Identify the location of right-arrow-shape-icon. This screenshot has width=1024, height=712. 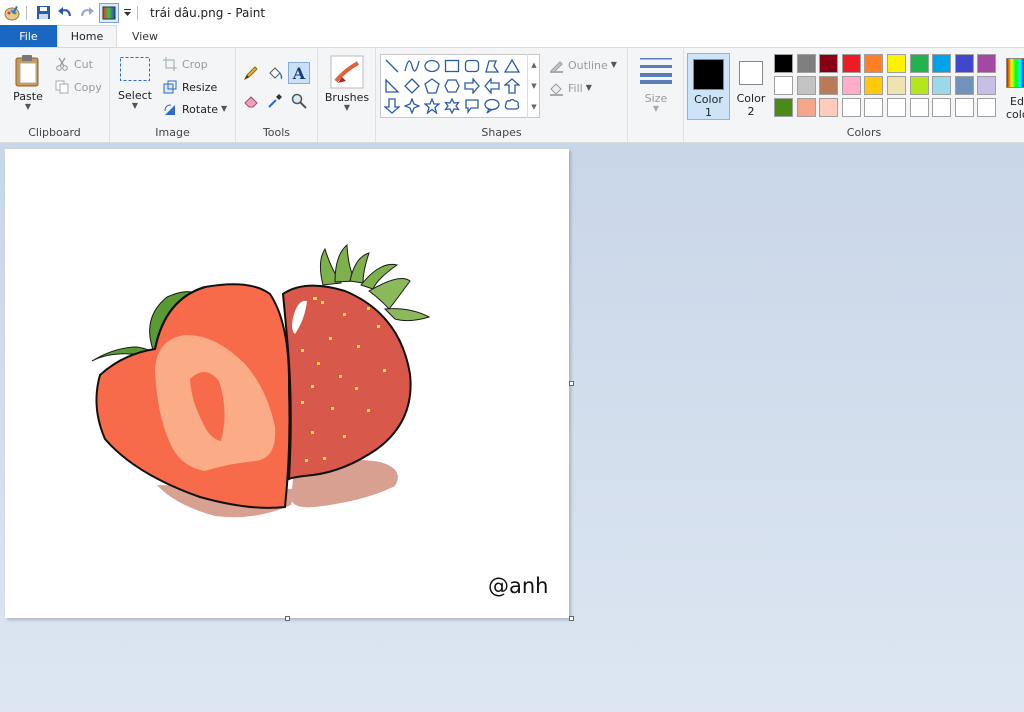
(472, 85).